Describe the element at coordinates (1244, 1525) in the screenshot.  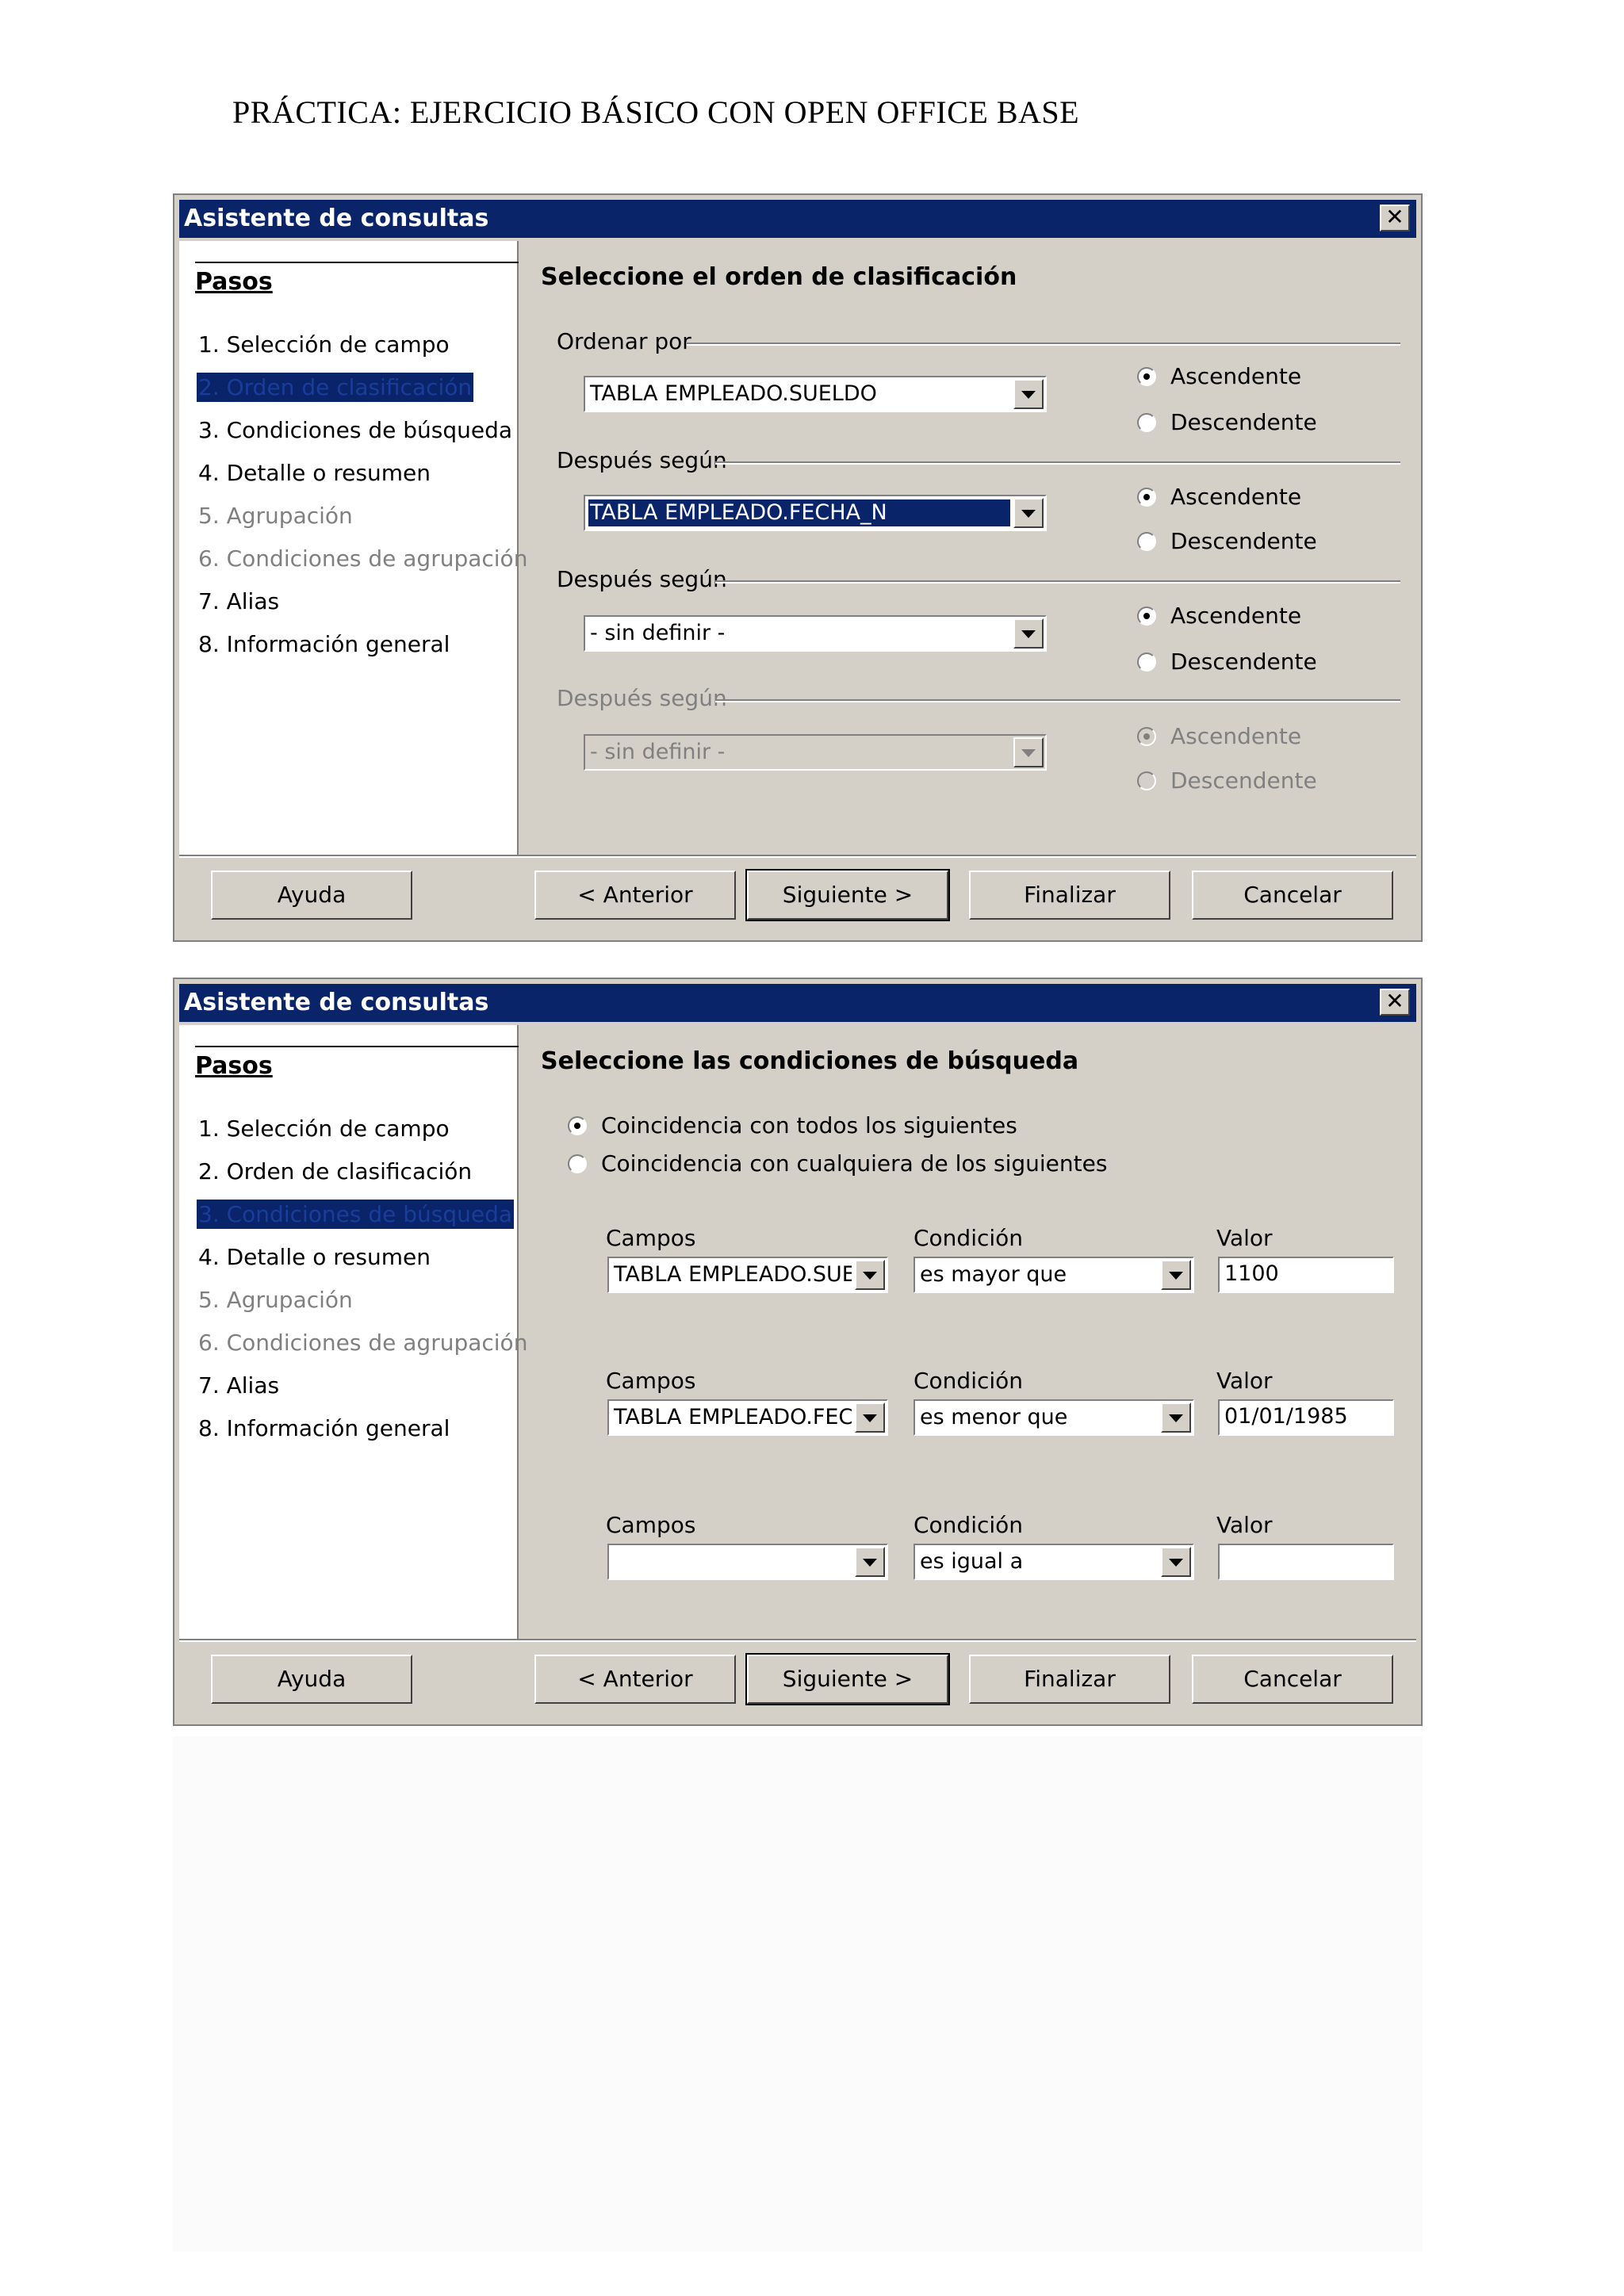
I see `value-label-3: Valor` at that location.